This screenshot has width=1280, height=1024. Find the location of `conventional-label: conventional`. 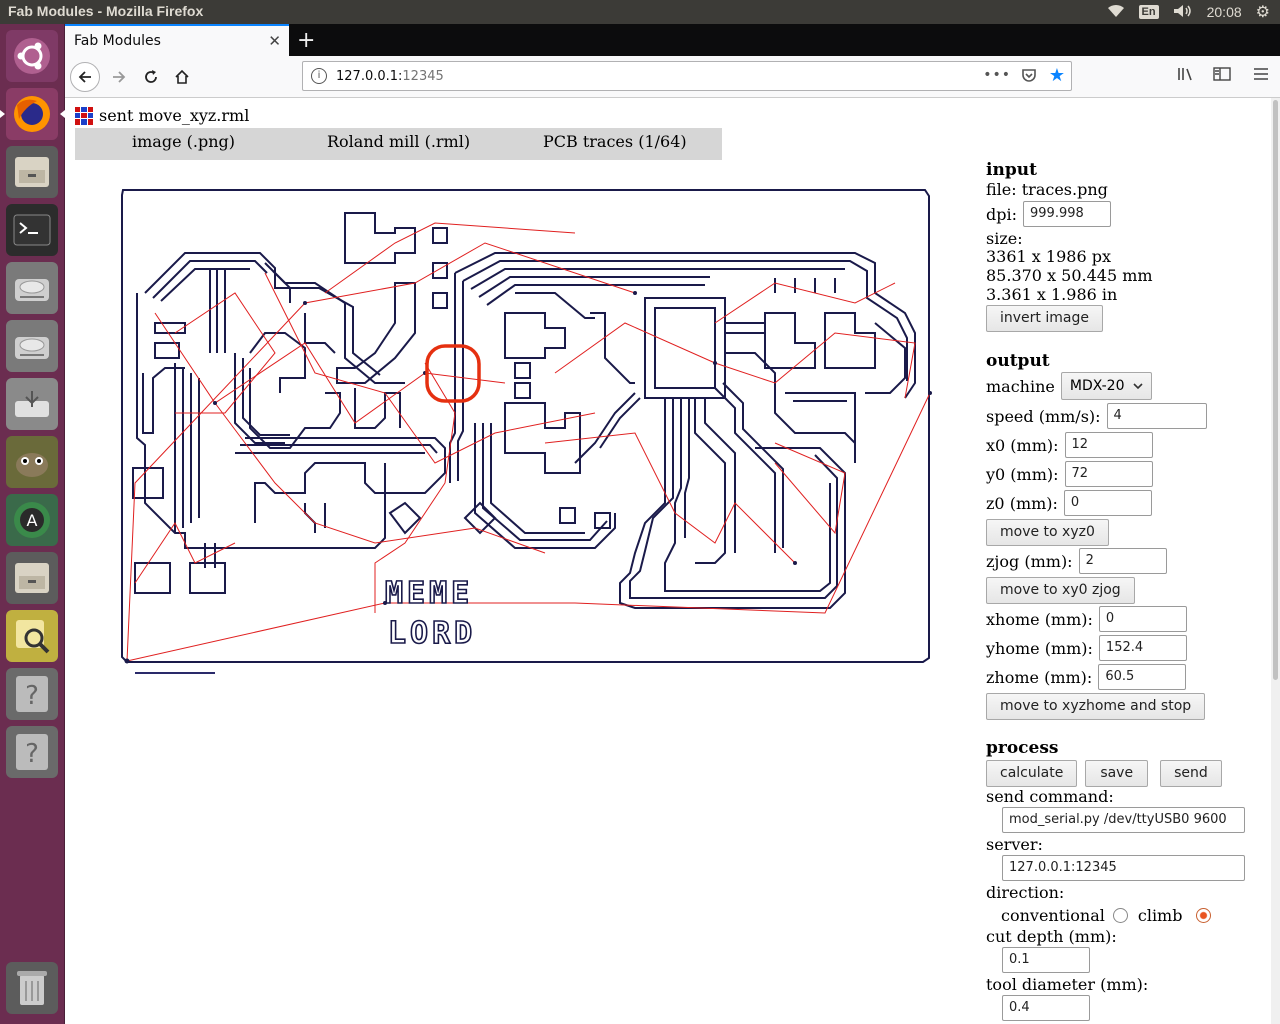

conventional-label: conventional is located at coordinates (1053, 915).